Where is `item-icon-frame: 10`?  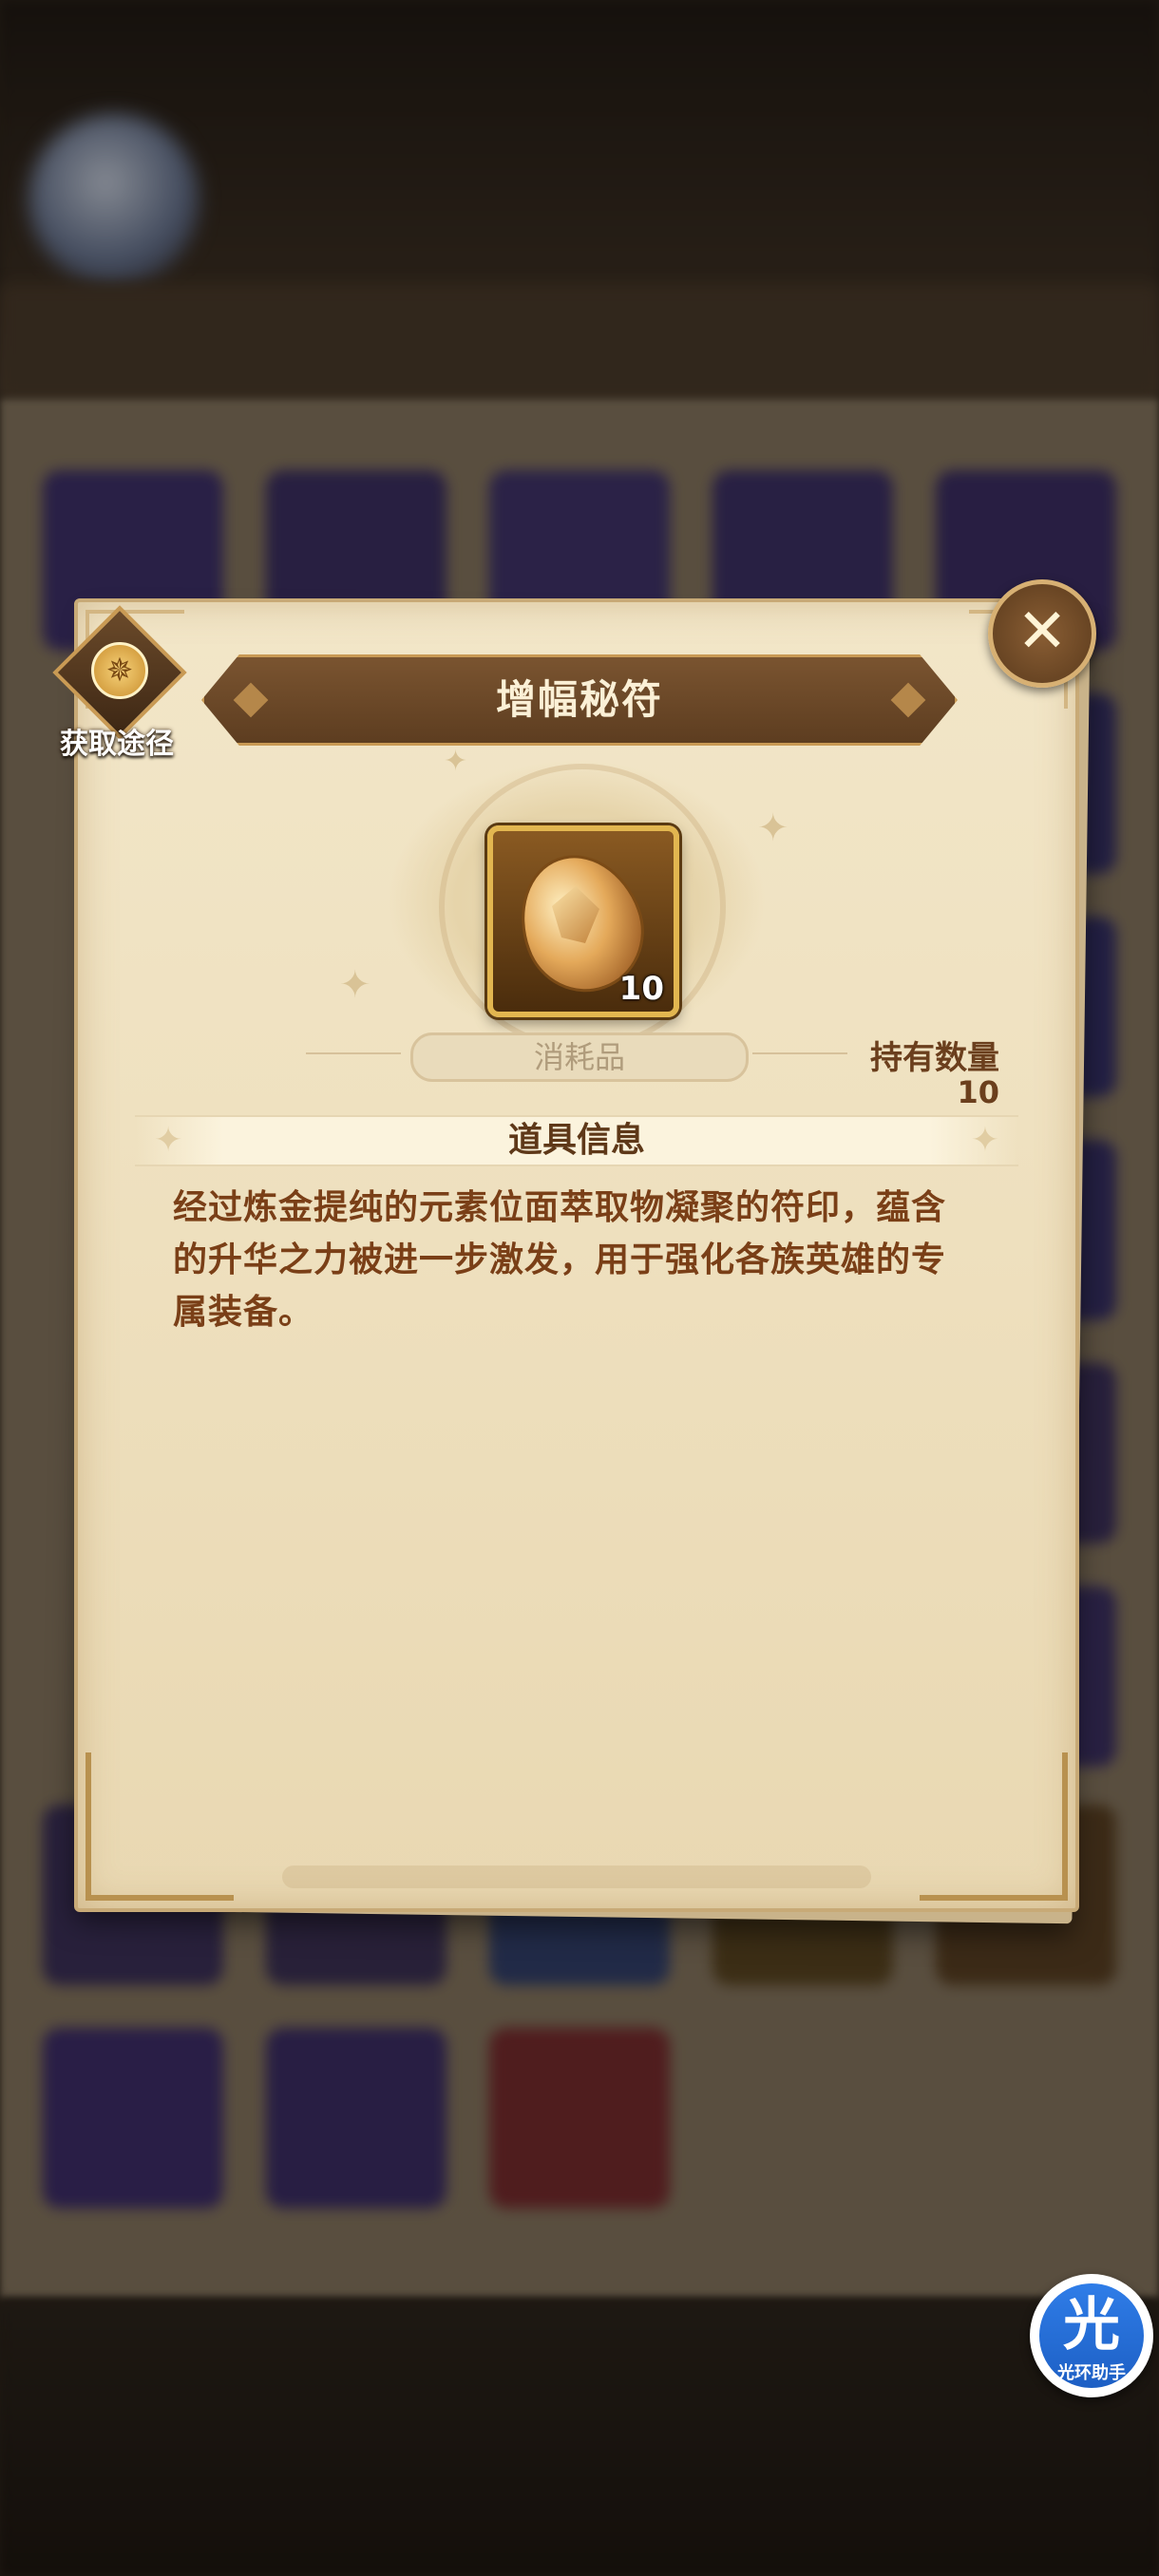 item-icon-frame: 10 is located at coordinates (583, 921).